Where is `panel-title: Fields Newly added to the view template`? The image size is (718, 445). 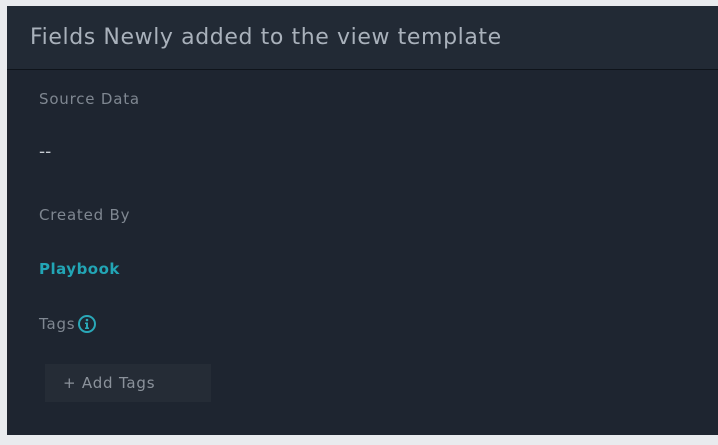 panel-title: Fields Newly added to the view template is located at coordinates (266, 37).